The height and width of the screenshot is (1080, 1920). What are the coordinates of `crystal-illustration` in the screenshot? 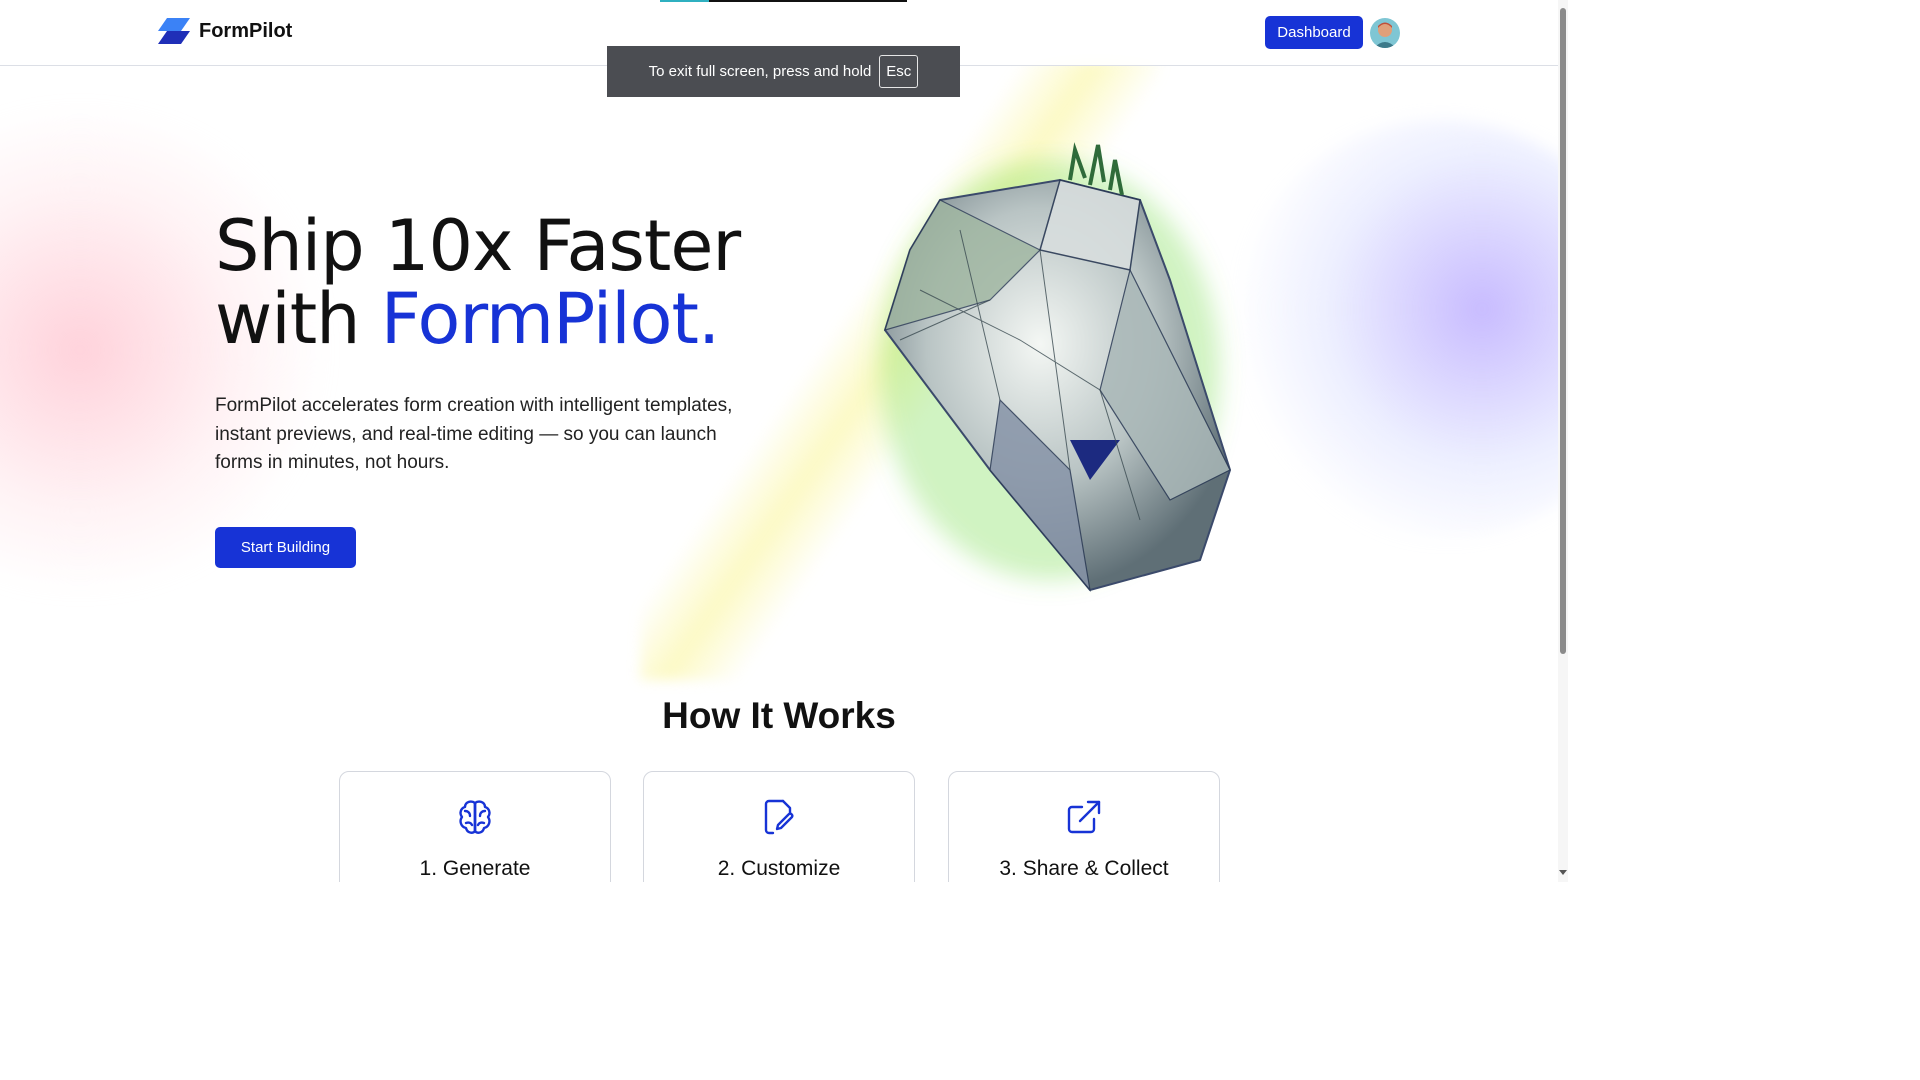 It's located at (1056, 367).